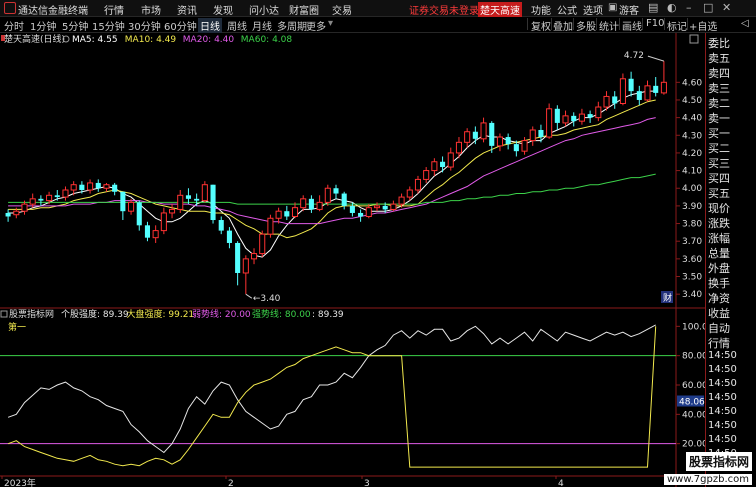 This screenshot has height=487, width=756. I want to click on y-tick-label-11: 3.50, so click(692, 278).